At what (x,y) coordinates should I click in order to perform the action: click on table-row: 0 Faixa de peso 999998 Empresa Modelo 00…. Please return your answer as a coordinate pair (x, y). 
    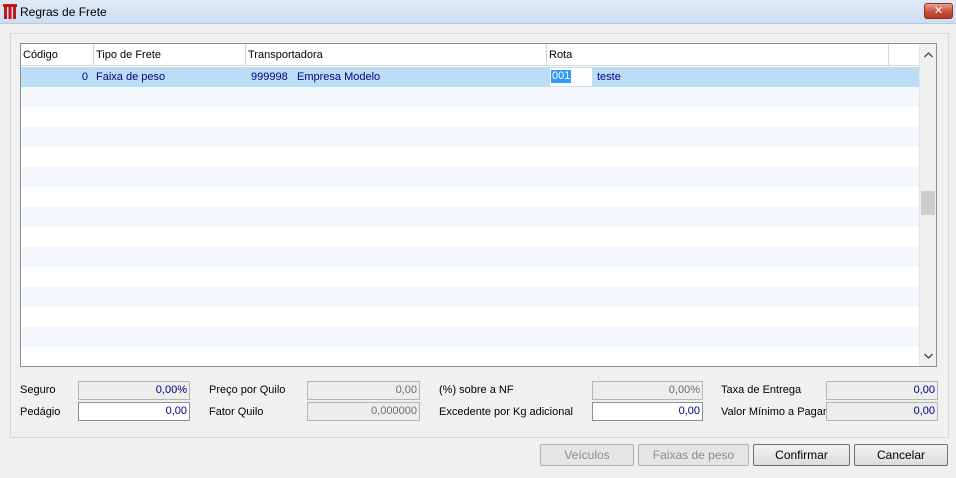
    Looking at the image, I should click on (470, 77).